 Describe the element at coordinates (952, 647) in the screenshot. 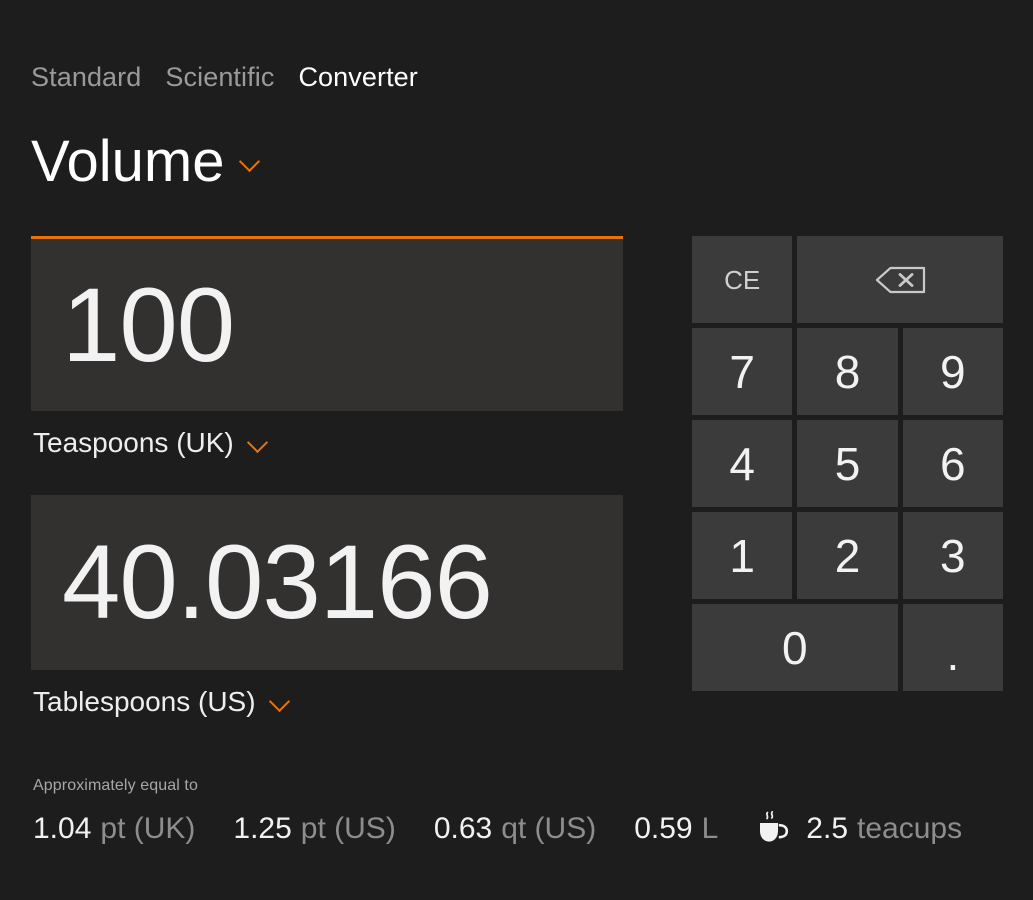

I see `decimal-point-button: .` at that location.